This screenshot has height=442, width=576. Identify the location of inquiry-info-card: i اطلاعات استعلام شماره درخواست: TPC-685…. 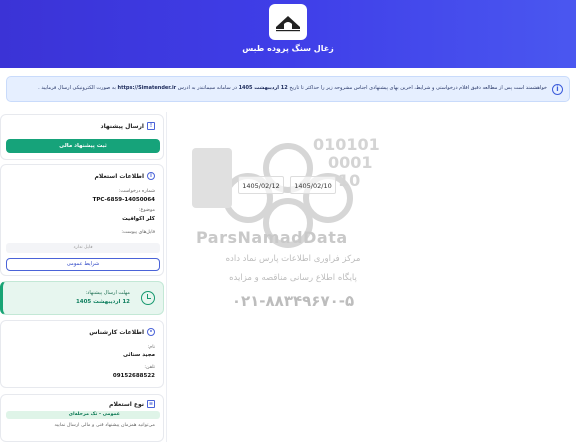
(82, 220).